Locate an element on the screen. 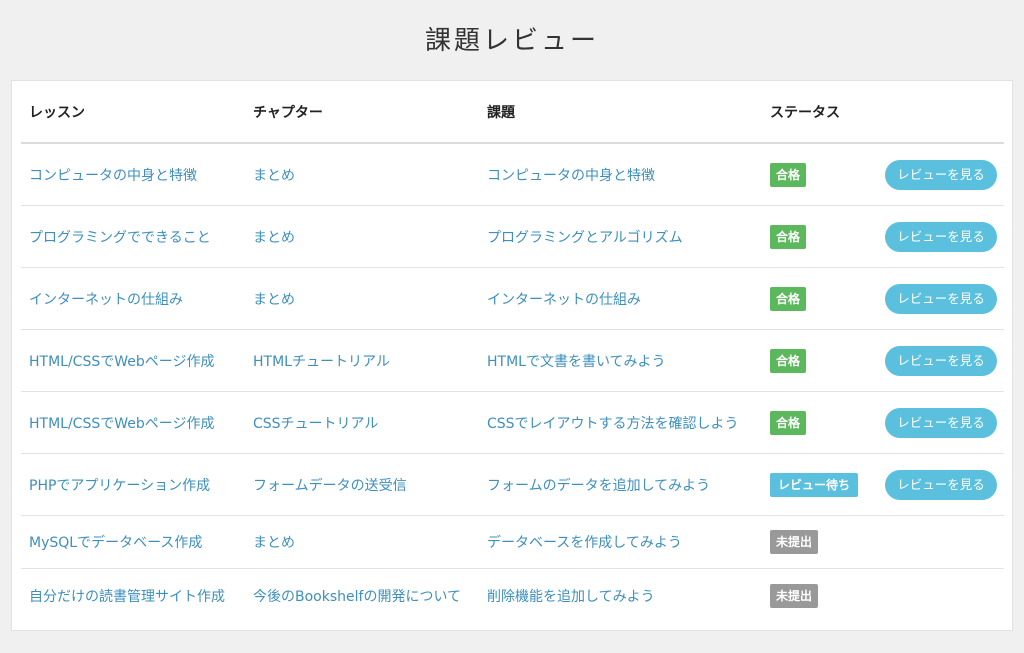 The width and height of the screenshot is (1024, 653). lesson-link-cell: プログラミングでできること is located at coordinates (140, 236).